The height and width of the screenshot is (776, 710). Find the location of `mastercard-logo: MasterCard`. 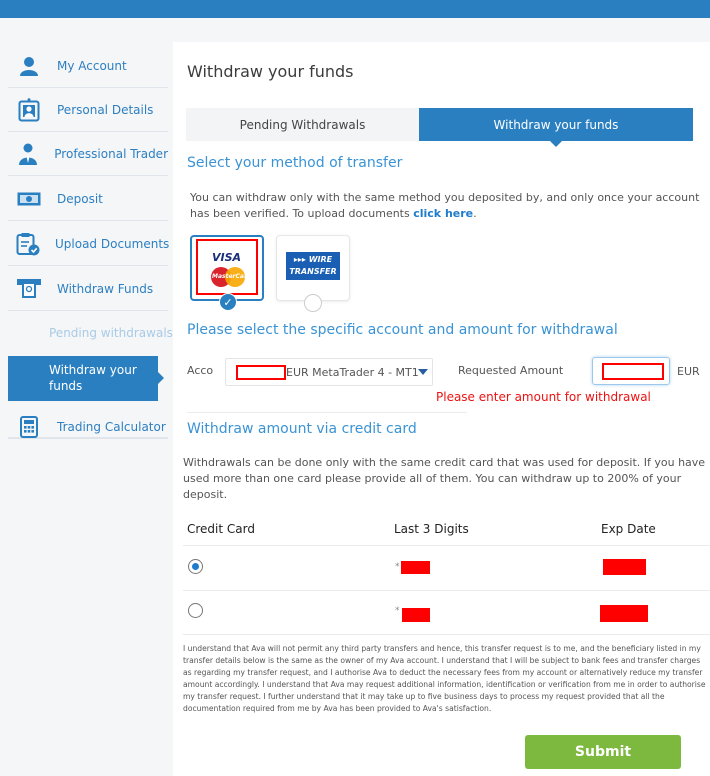

mastercard-logo: MasterCard is located at coordinates (231, 277).